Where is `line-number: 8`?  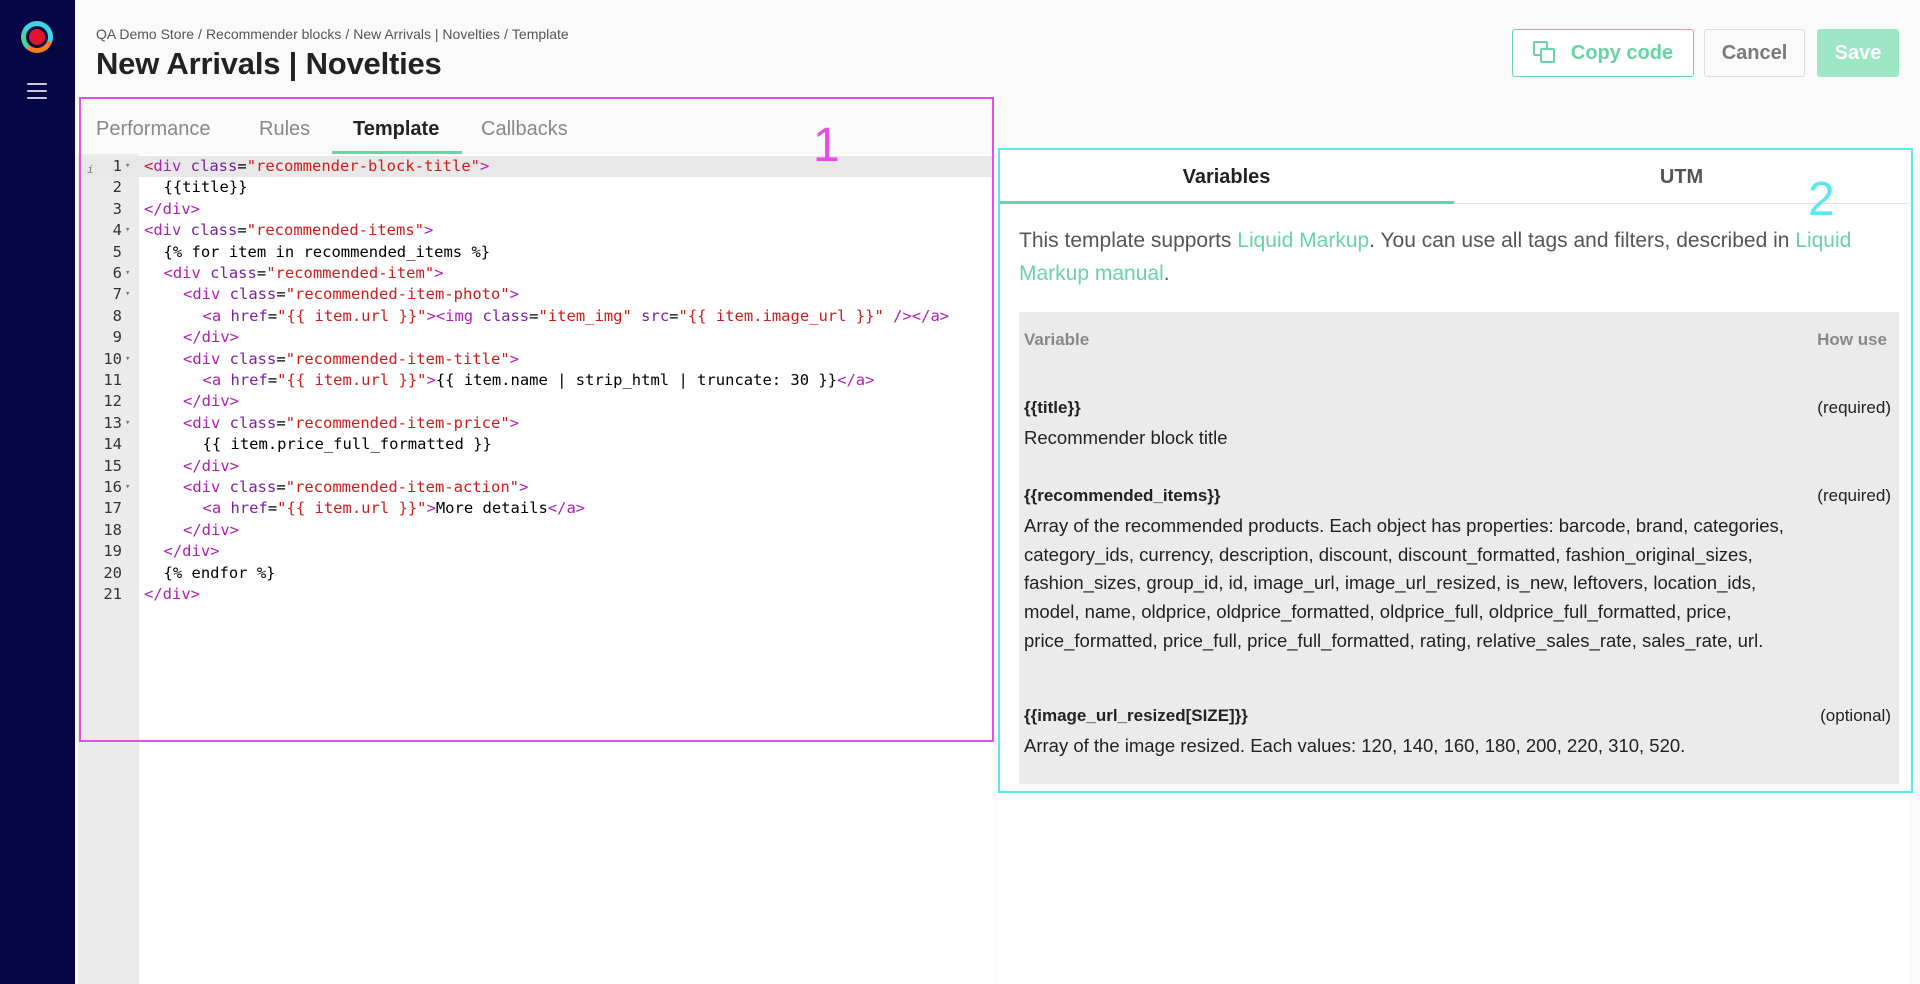
line-number: 8 is located at coordinates (117, 315).